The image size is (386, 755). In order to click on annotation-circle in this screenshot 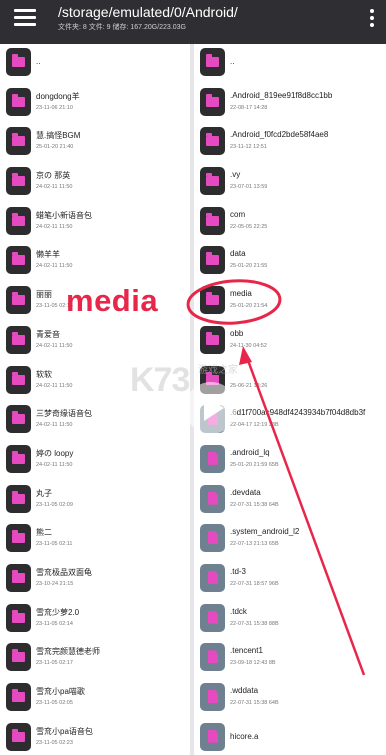, I will do `click(234, 302)`.